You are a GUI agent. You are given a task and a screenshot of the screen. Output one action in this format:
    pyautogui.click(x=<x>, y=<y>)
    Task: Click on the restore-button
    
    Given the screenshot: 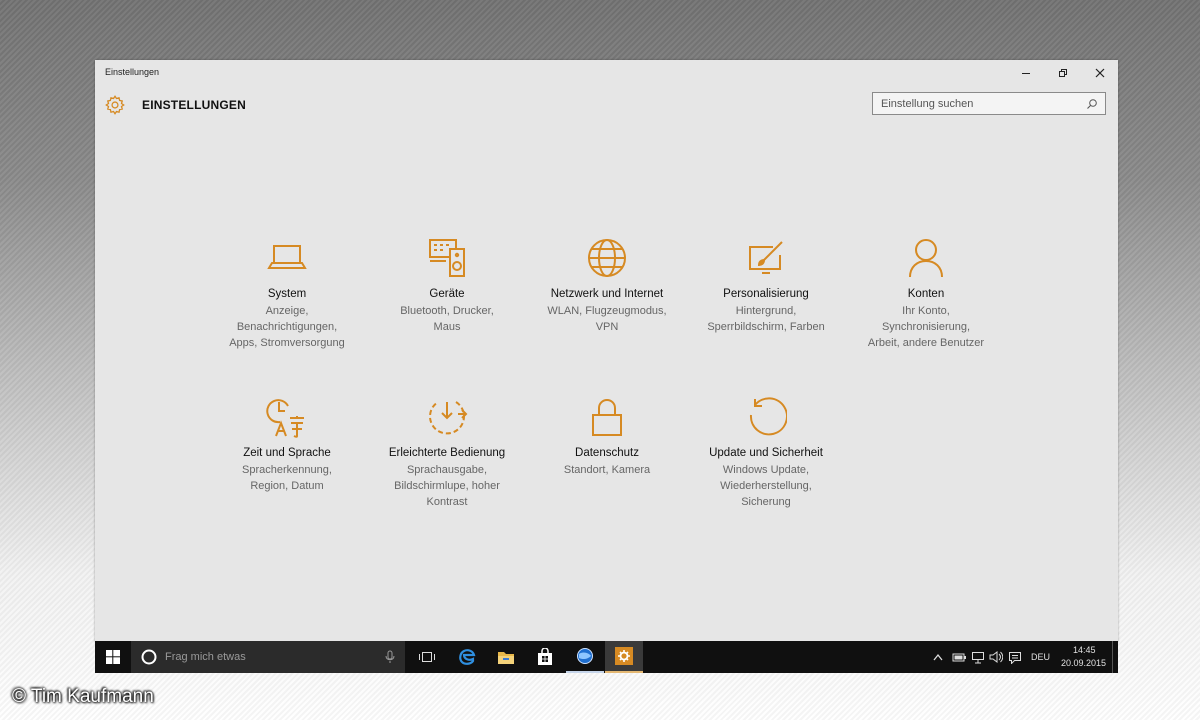 What is the action you would take?
    pyautogui.click(x=1063, y=73)
    